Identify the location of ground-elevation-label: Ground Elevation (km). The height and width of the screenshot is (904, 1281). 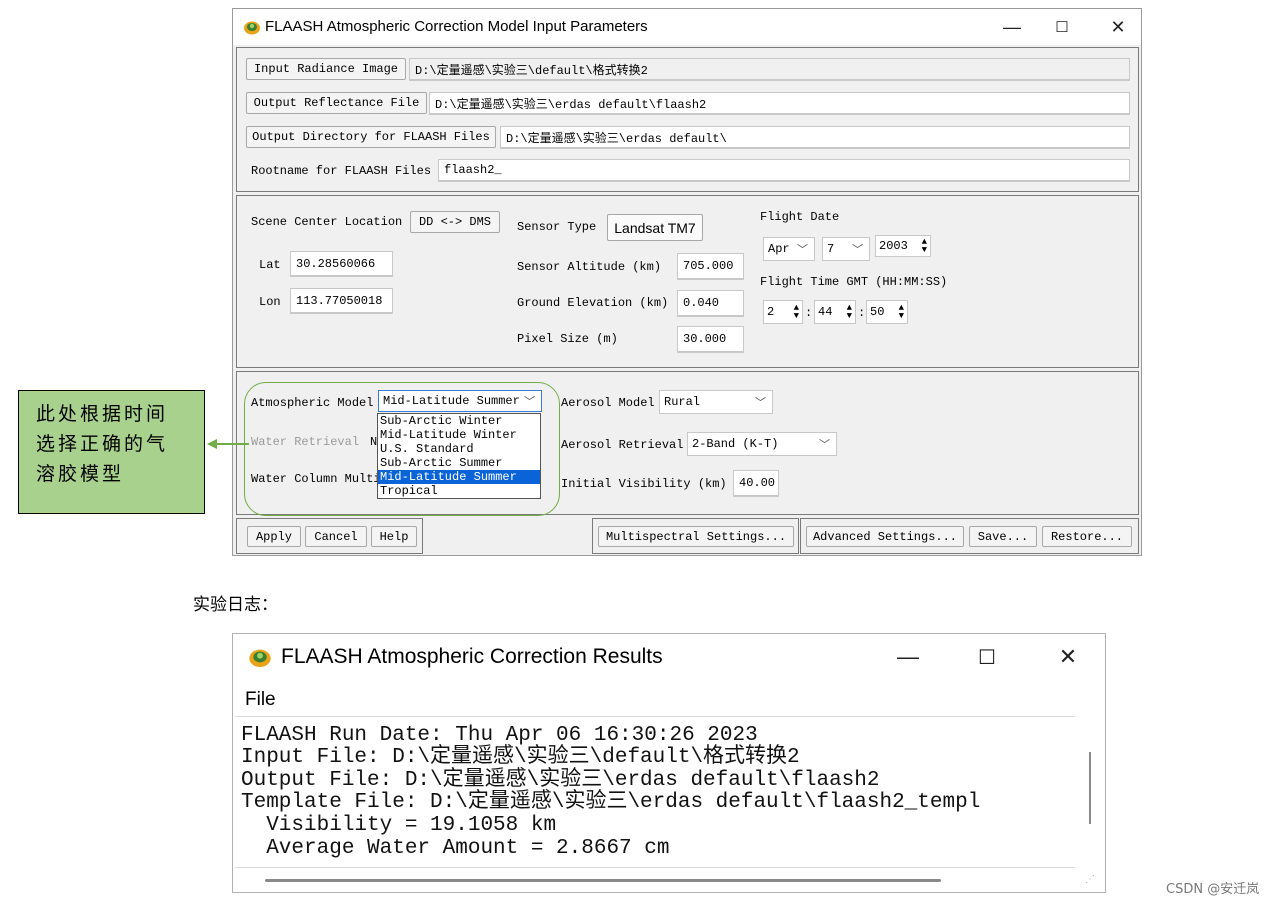
(593, 303).